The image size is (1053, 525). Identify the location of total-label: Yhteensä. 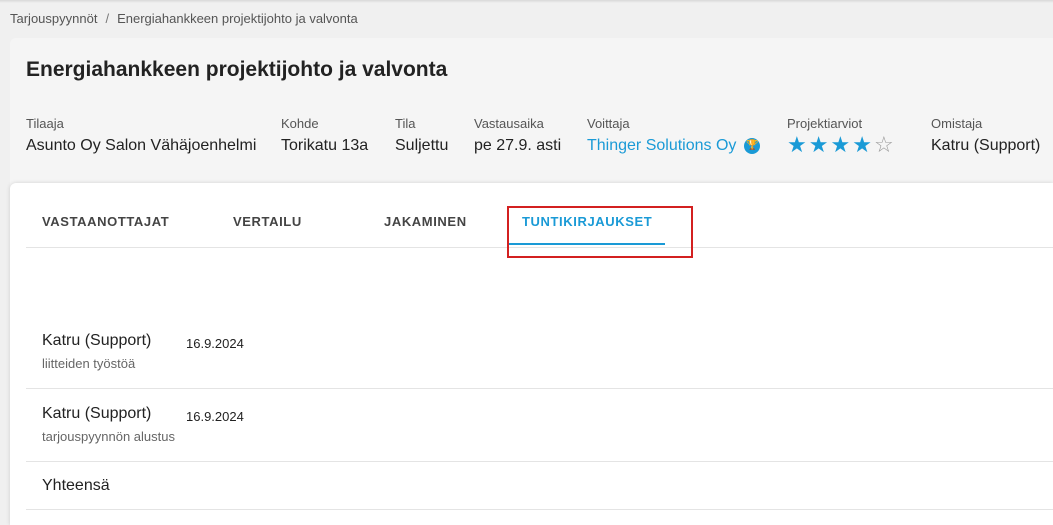
(76, 485).